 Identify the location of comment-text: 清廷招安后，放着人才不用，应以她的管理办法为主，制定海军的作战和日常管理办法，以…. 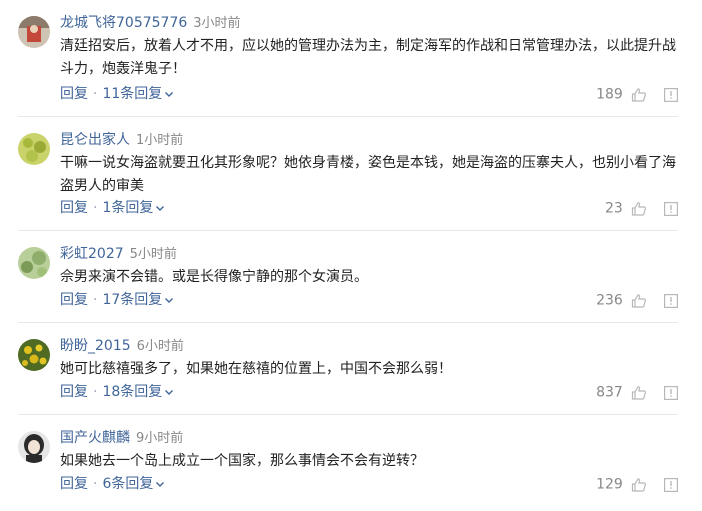
(368, 57).